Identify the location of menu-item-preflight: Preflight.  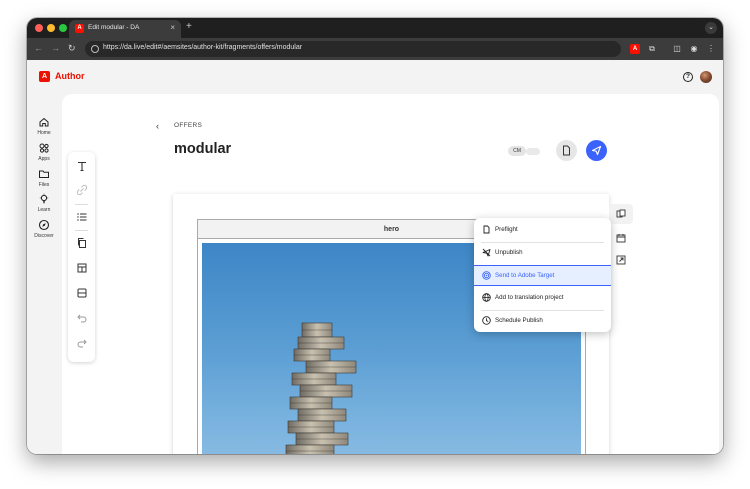
(542, 230).